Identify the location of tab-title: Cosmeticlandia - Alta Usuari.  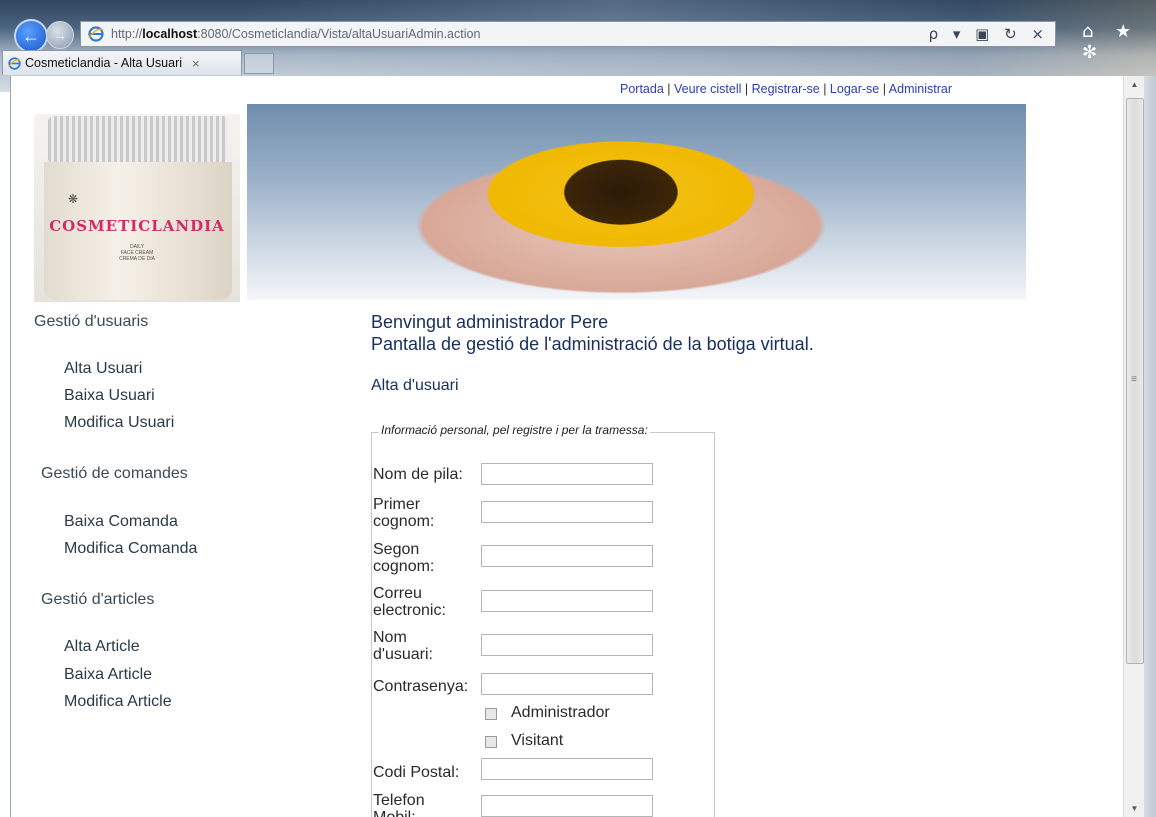
(104, 63).